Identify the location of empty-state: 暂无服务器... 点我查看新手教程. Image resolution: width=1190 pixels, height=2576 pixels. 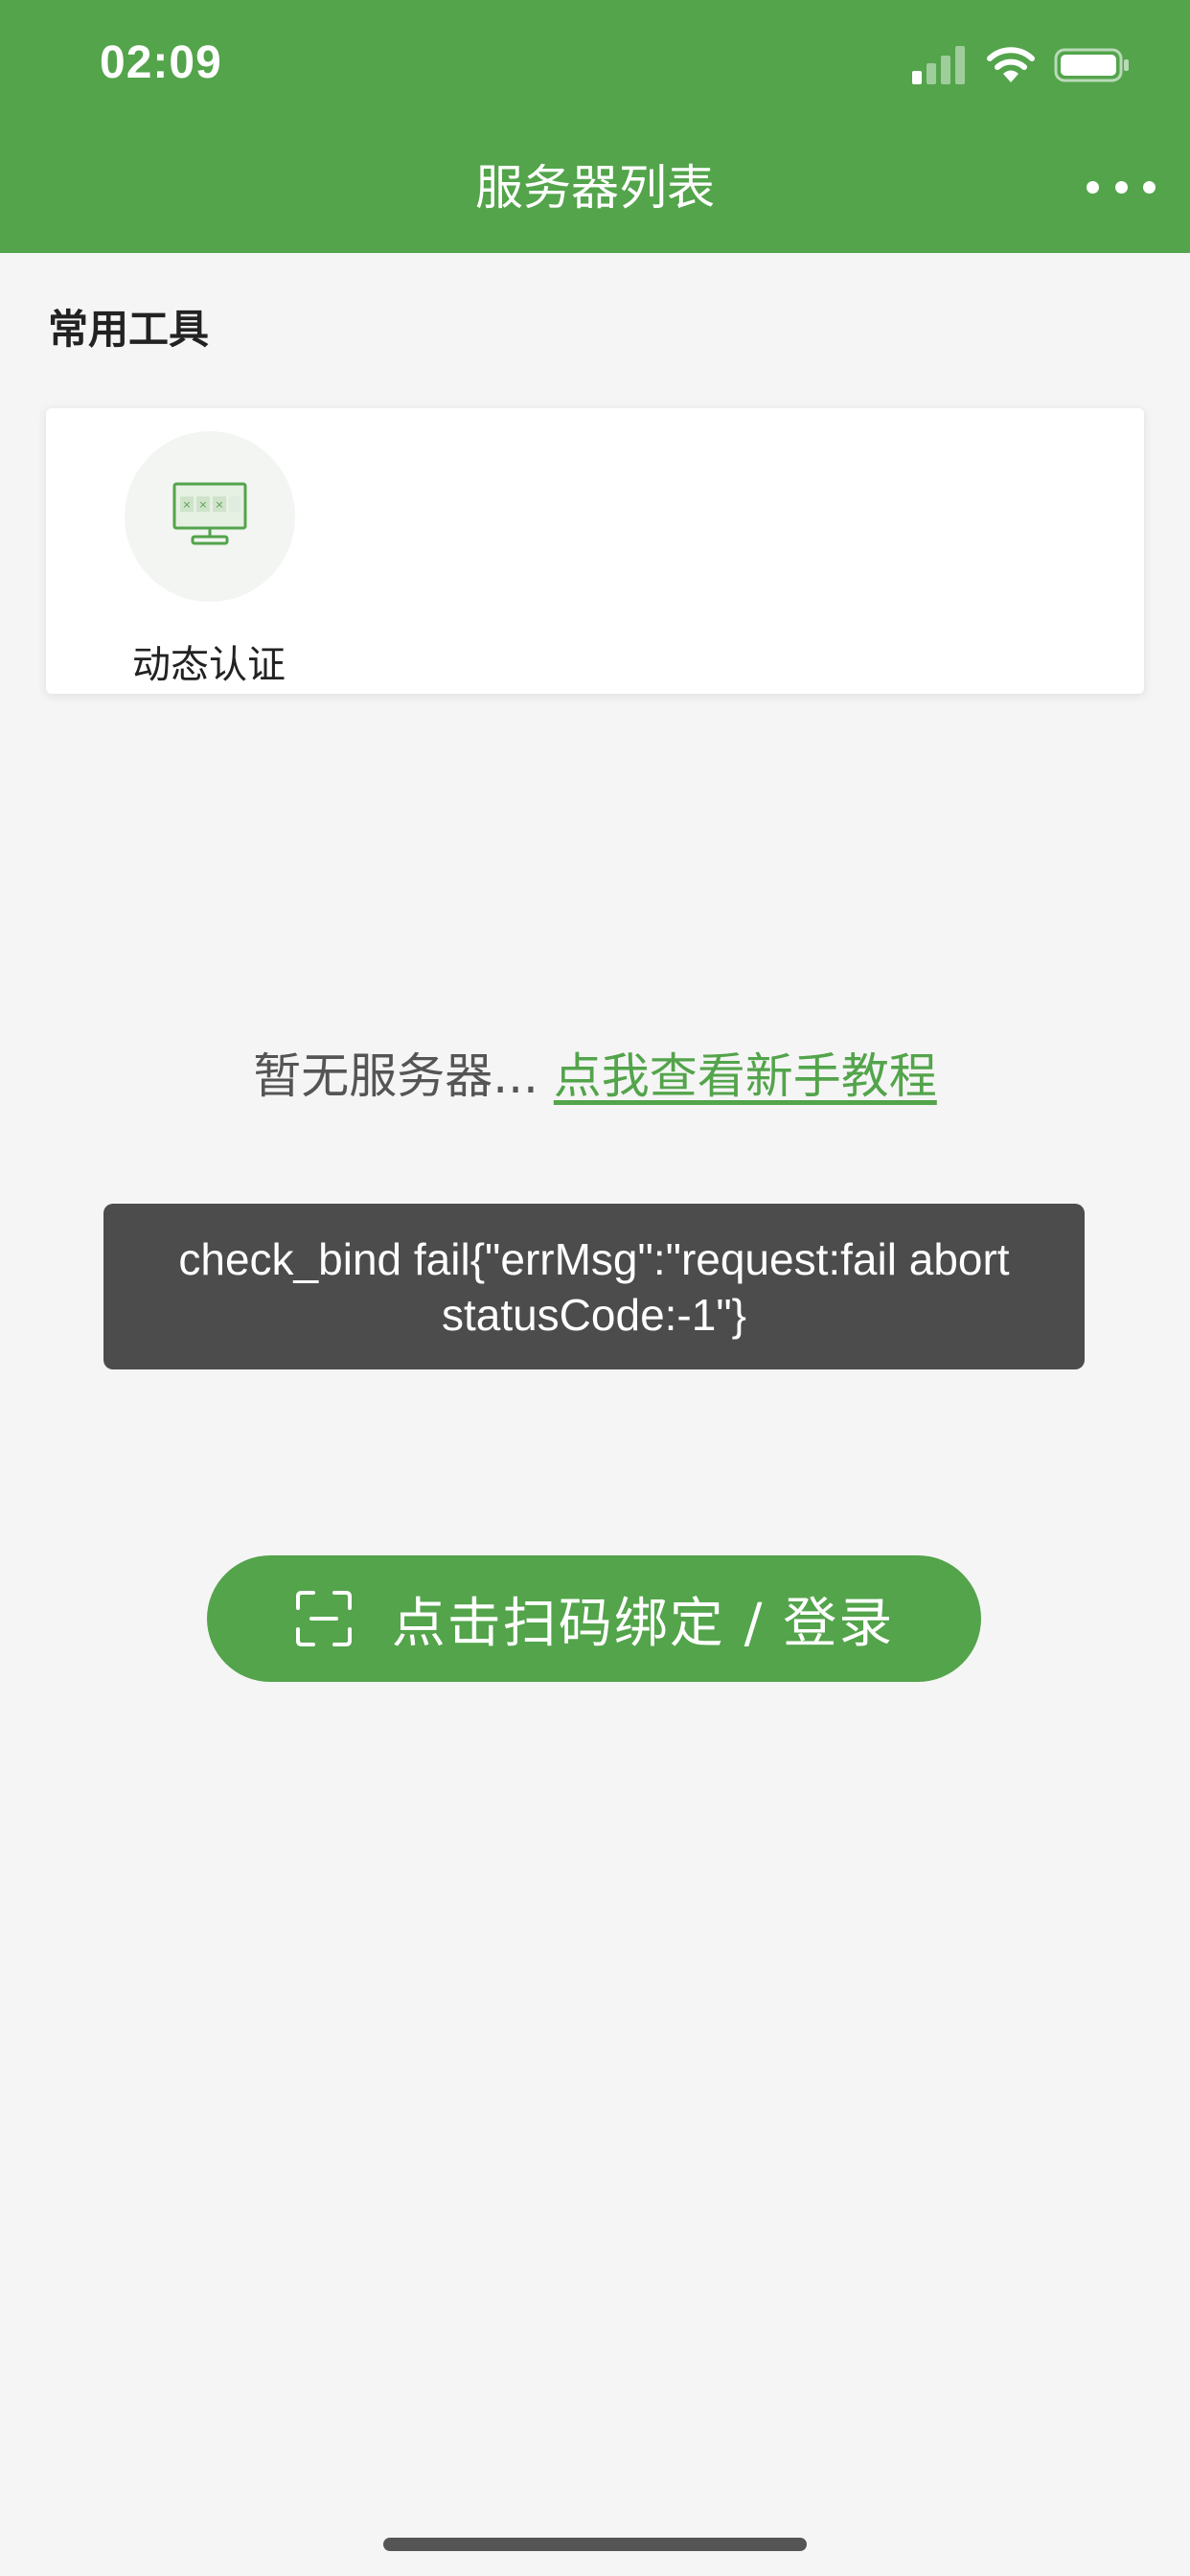
(595, 1076).